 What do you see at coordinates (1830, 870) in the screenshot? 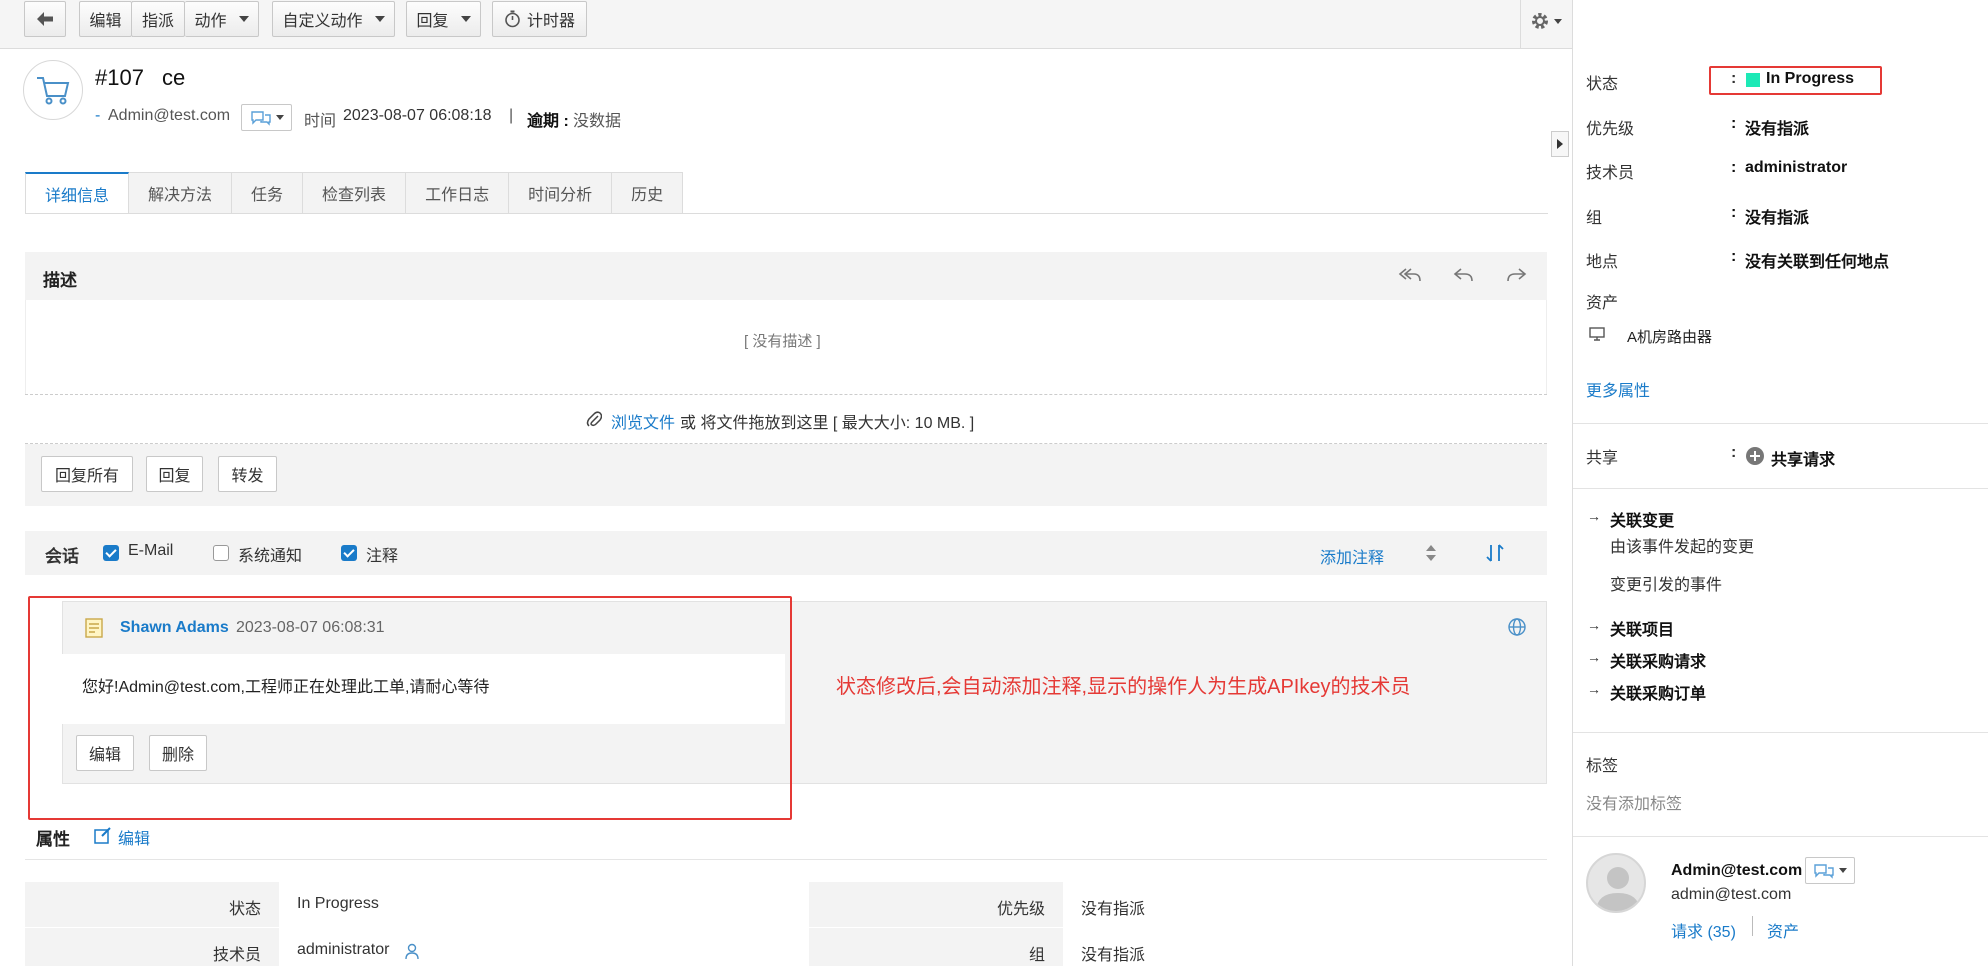
I see `user-chat-dropdown` at bounding box center [1830, 870].